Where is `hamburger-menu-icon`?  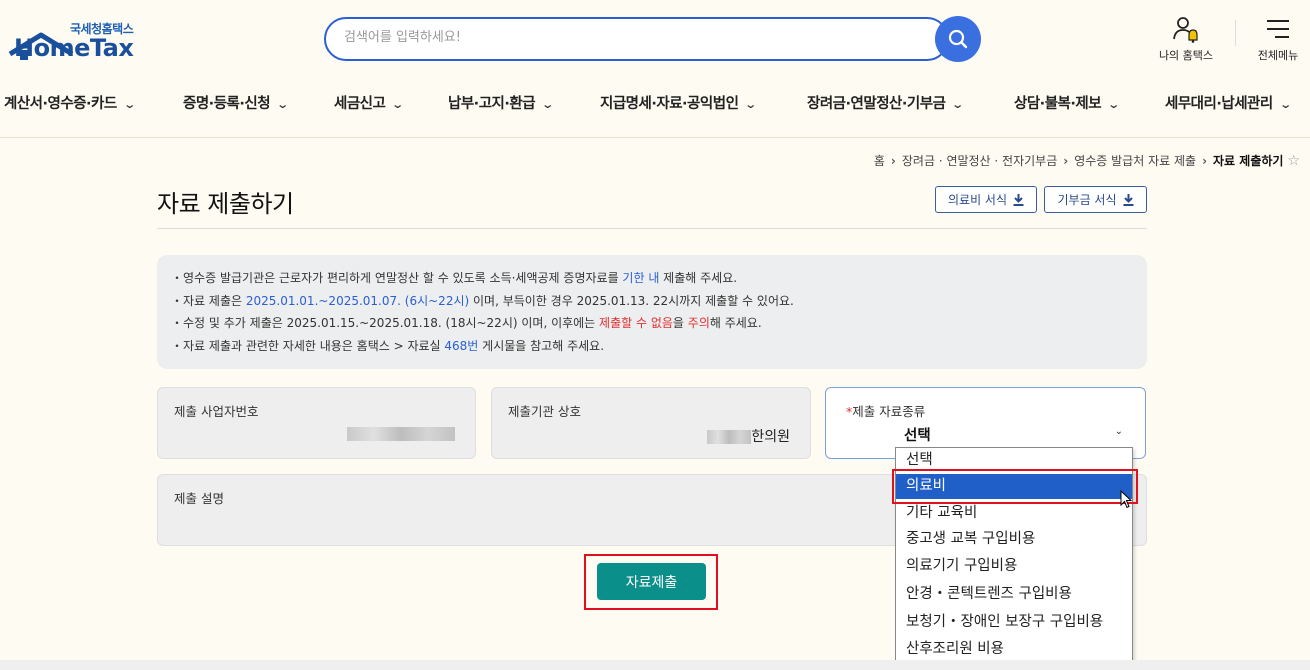
hamburger-menu-icon is located at coordinates (1278, 29).